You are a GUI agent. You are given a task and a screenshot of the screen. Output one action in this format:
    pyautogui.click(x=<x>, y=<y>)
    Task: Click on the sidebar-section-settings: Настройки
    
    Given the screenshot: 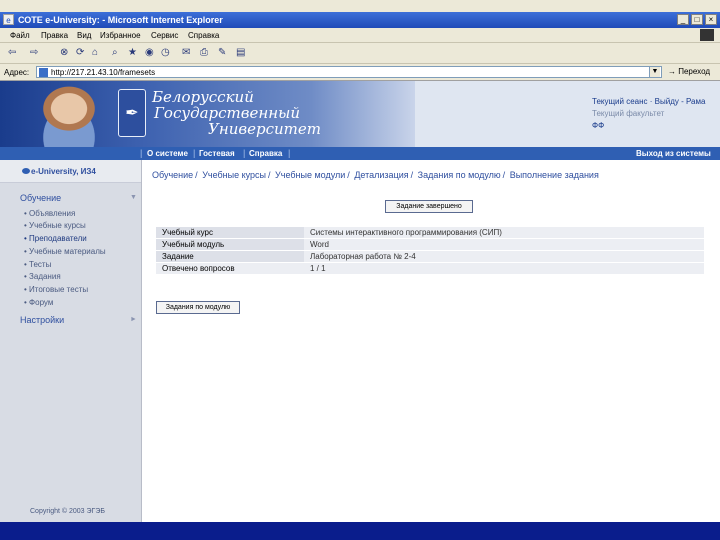 What is the action you would take?
    pyautogui.click(x=42, y=320)
    